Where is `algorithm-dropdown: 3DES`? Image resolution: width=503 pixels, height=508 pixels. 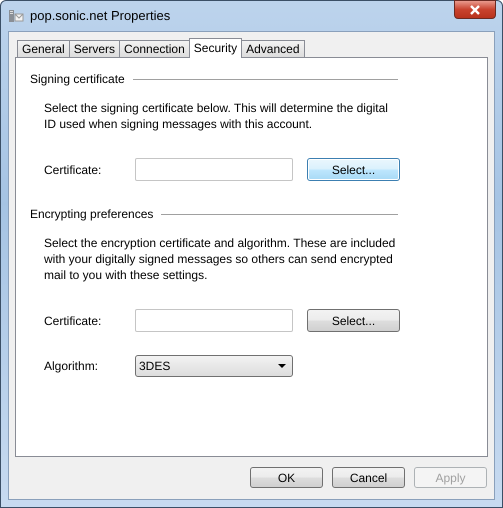
algorithm-dropdown: 3DES is located at coordinates (214, 365).